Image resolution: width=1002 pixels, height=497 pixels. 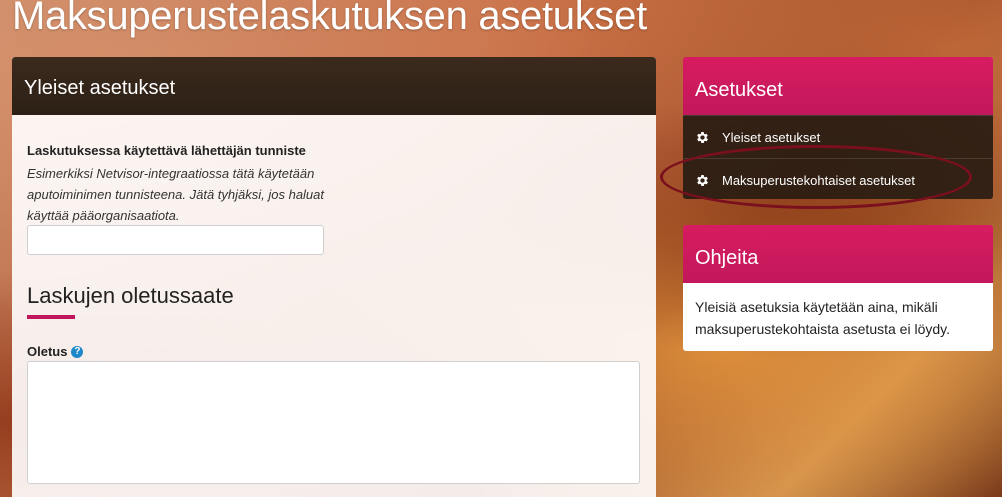 What do you see at coordinates (739, 90) in the screenshot?
I see `settings-nav-title: Asetukset` at bounding box center [739, 90].